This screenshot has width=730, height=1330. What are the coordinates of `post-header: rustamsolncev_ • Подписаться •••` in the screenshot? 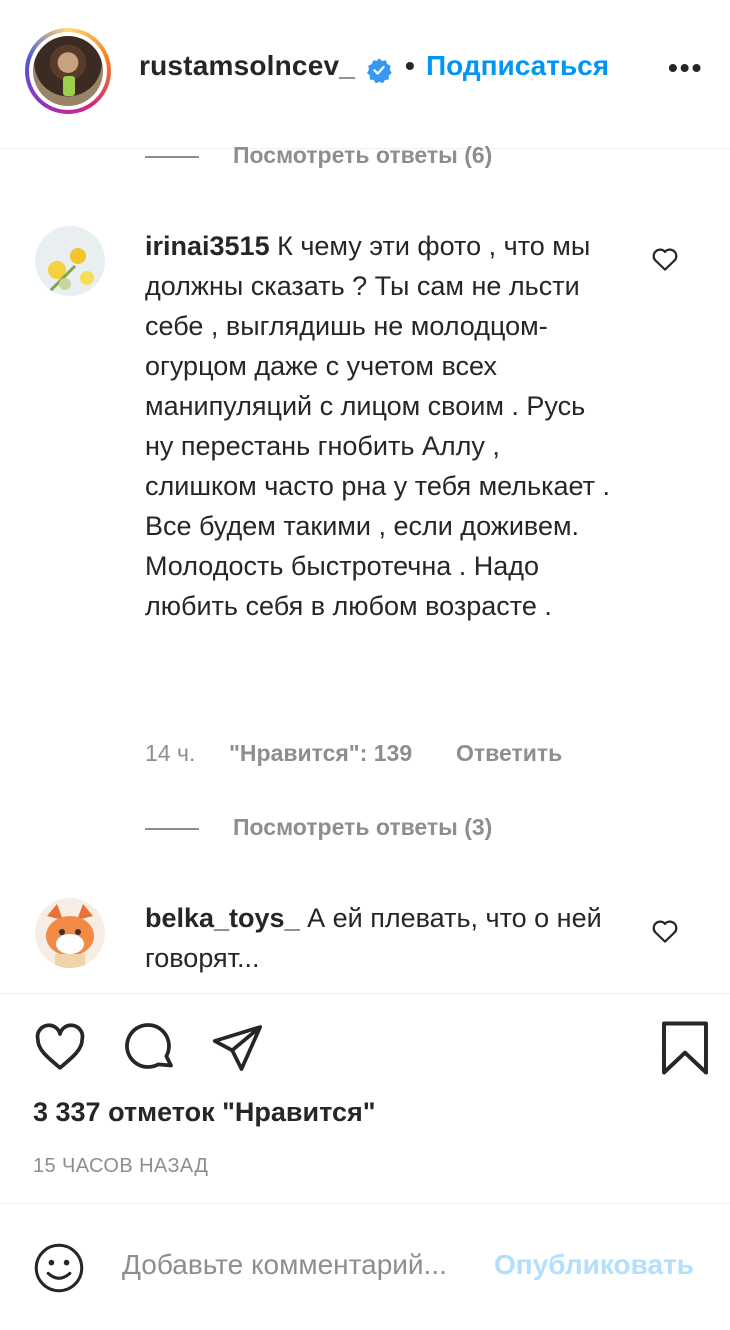 It's located at (365, 74).